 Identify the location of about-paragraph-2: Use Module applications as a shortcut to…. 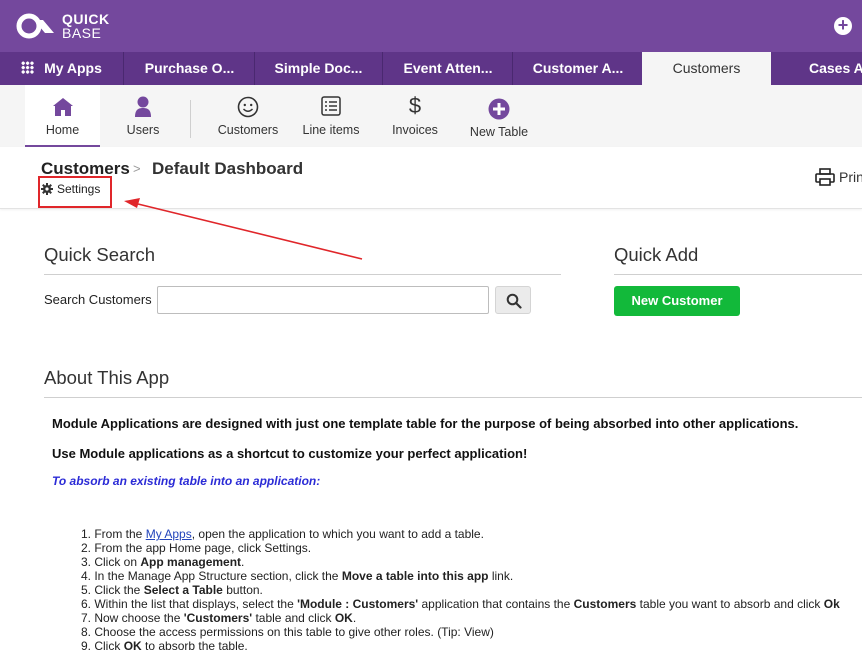
(290, 453).